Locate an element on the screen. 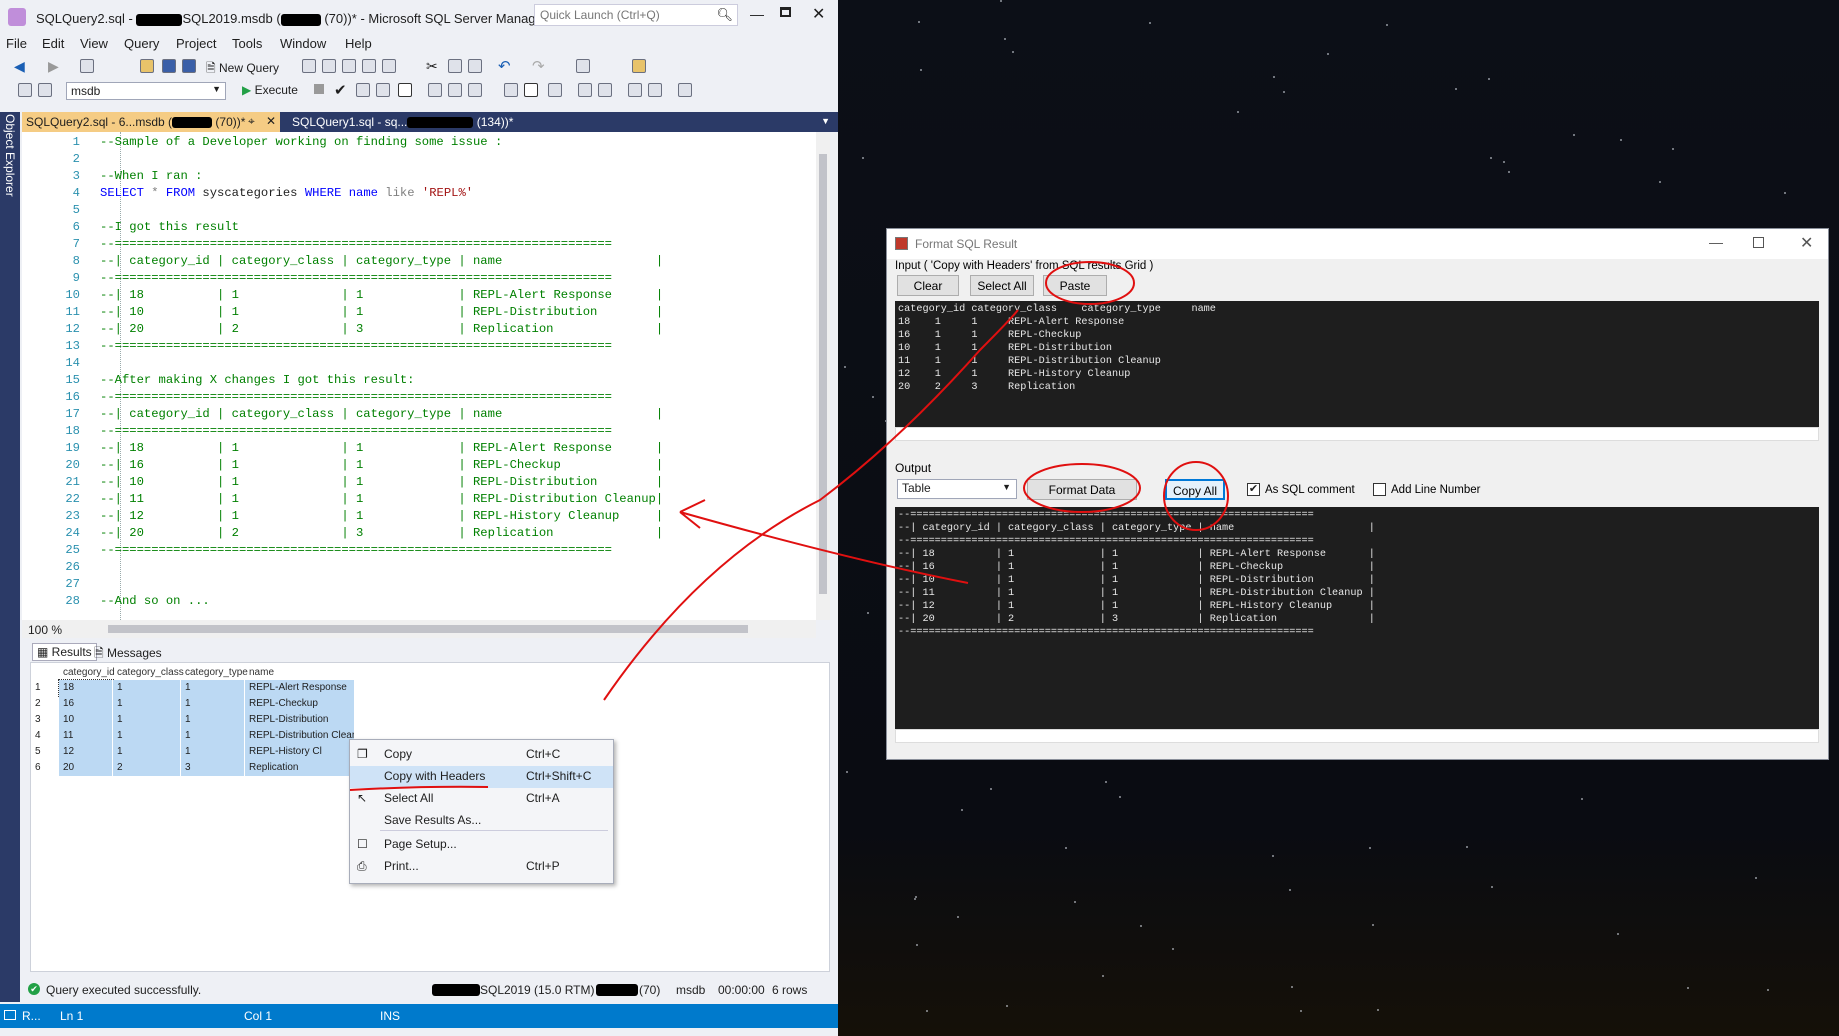 The width and height of the screenshot is (1839, 1036). annotation-arrow-to-editor is located at coordinates (824, 541).